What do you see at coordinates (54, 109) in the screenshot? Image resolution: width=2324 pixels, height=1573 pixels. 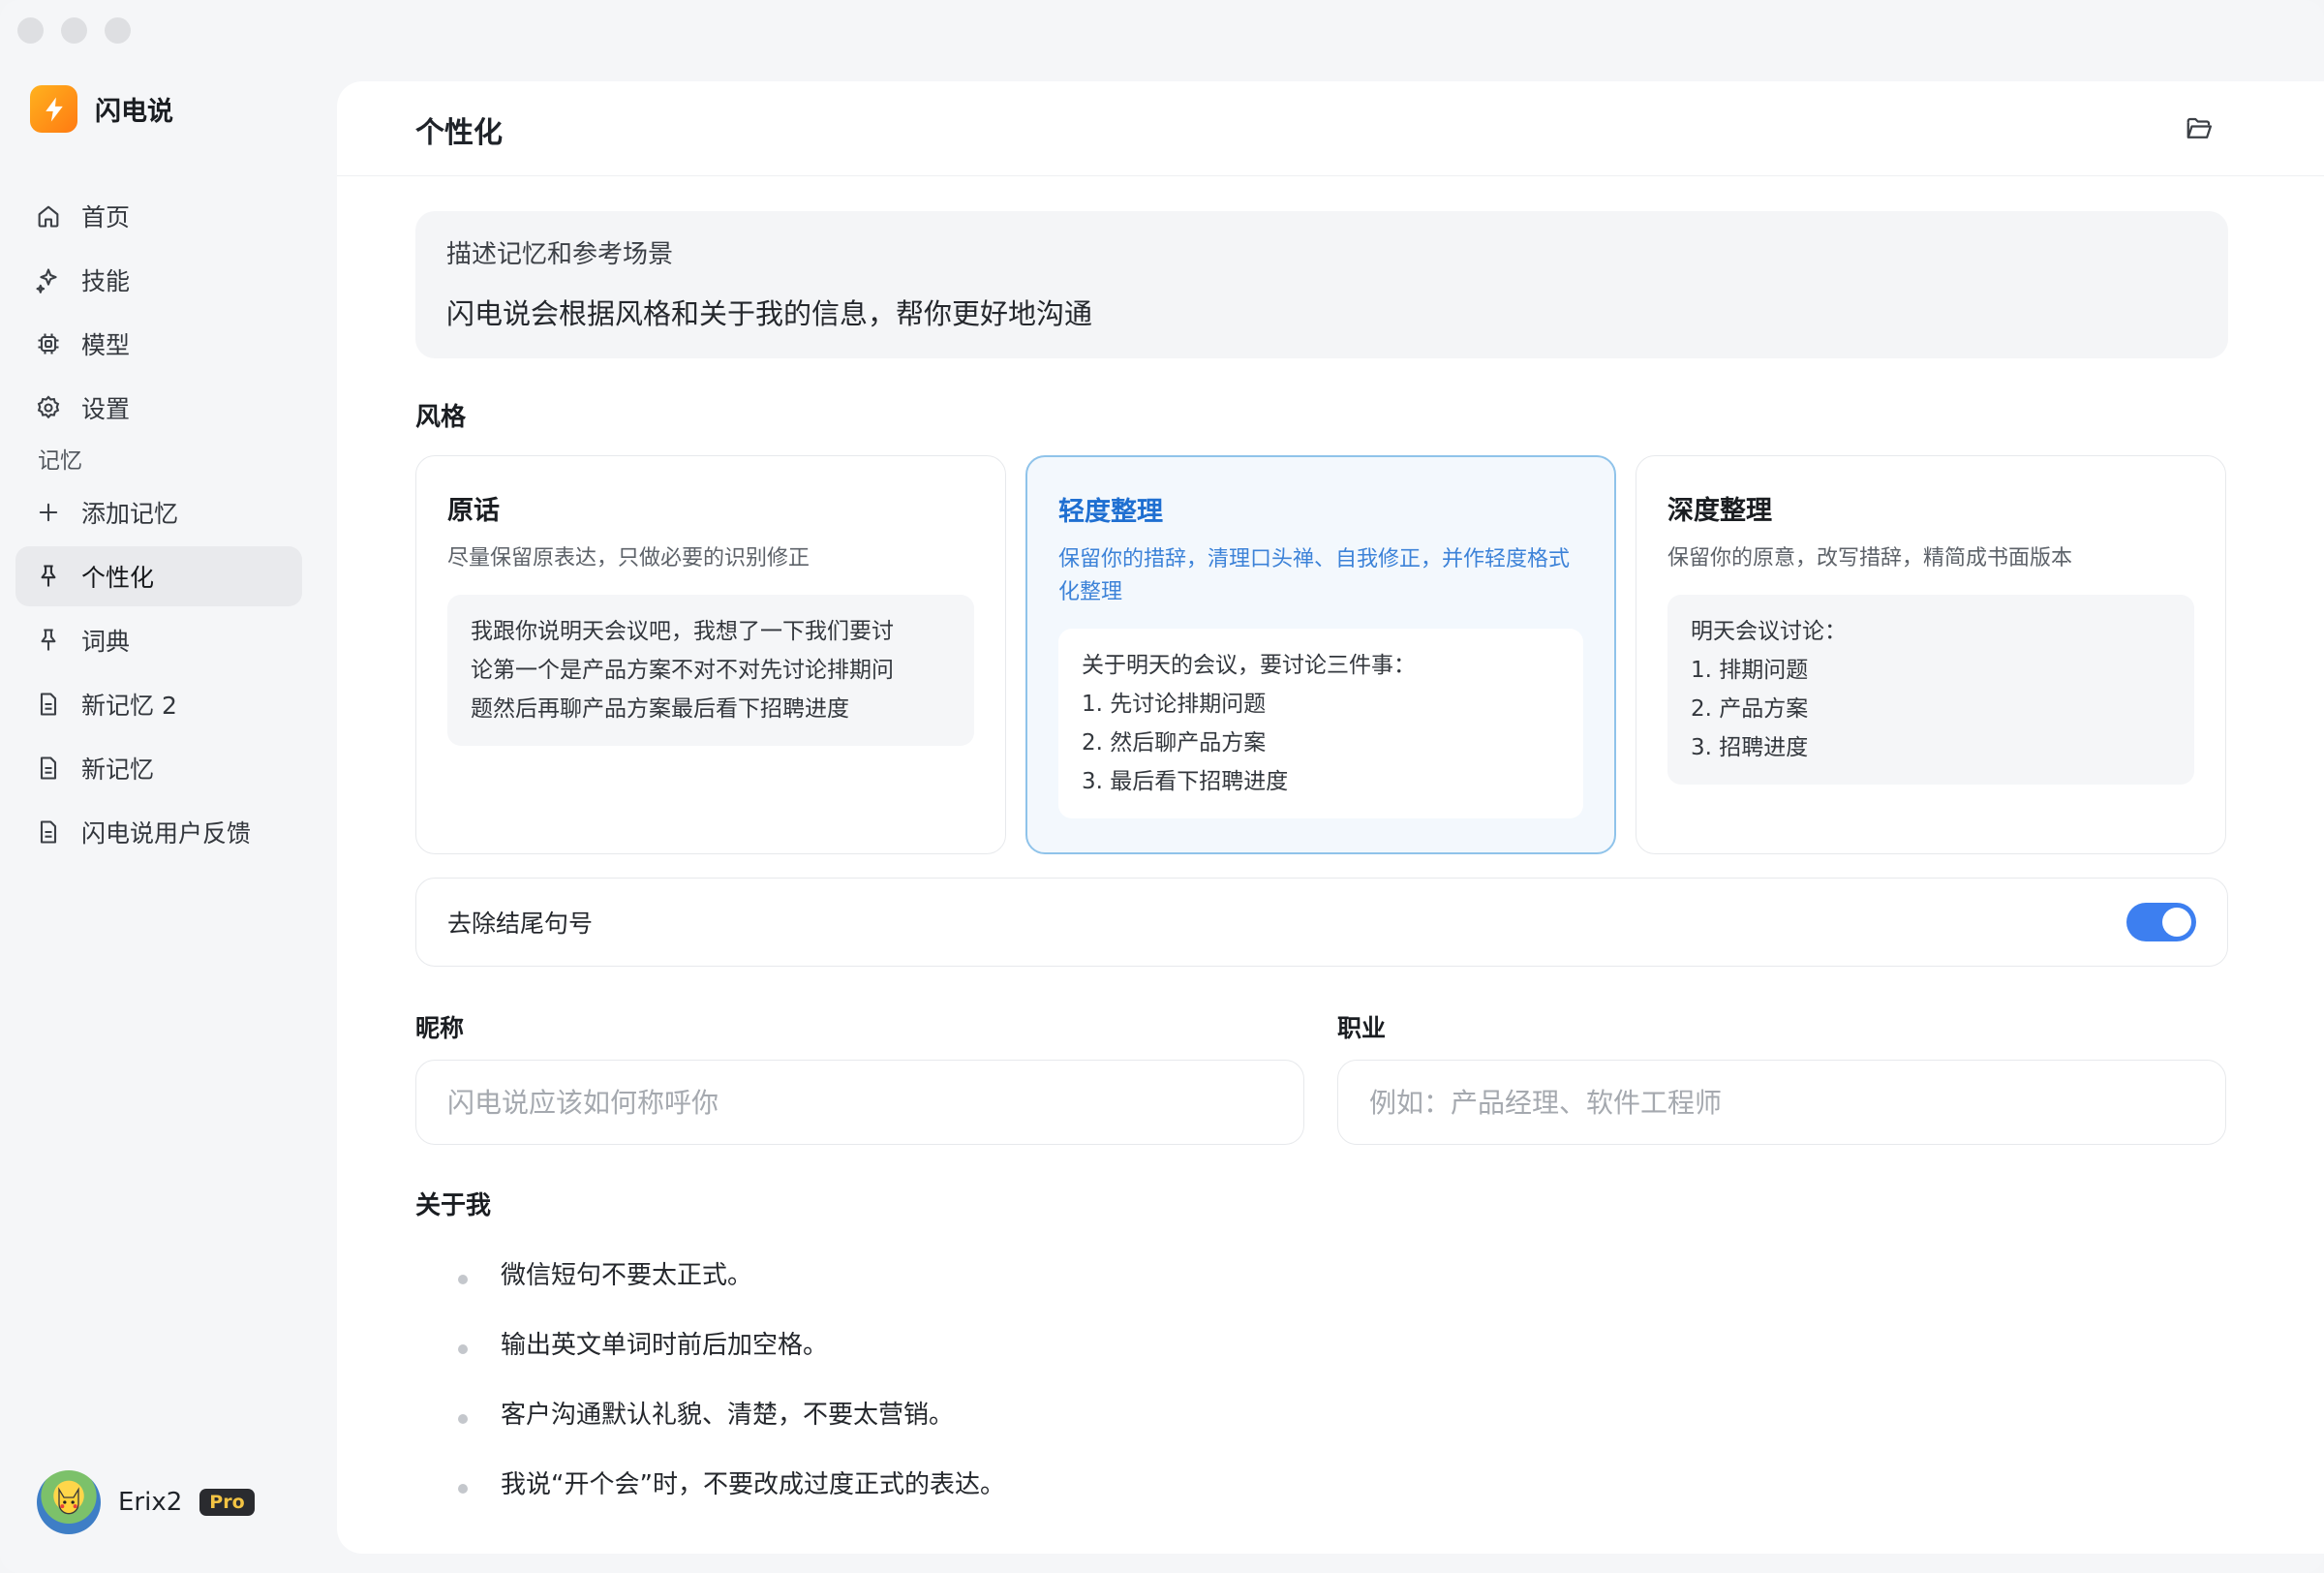 I see `lightning-logo-icon` at bounding box center [54, 109].